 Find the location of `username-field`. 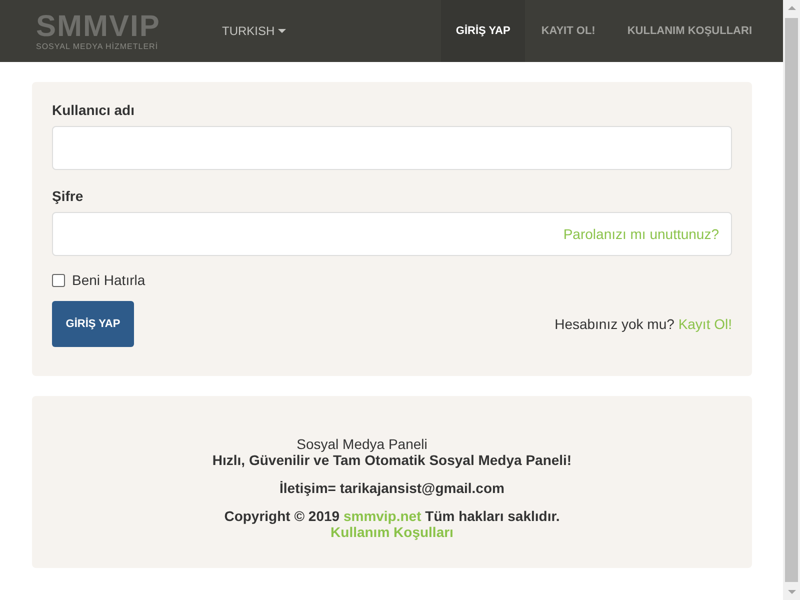

username-field is located at coordinates (392, 148).